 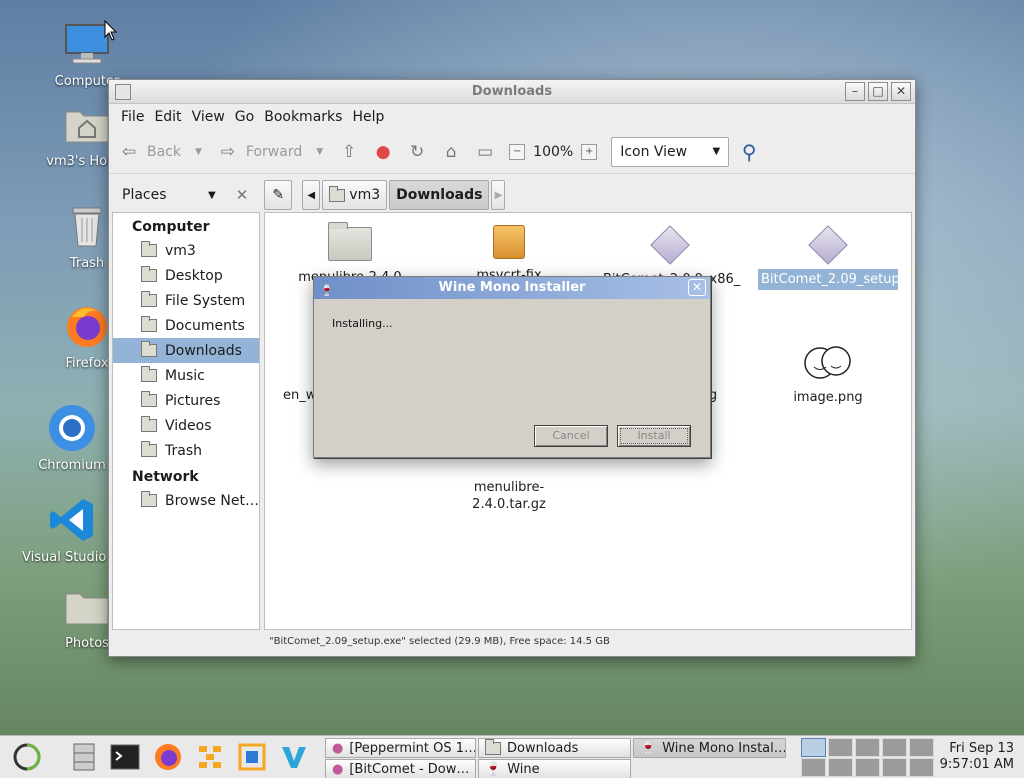 What do you see at coordinates (186, 250) in the screenshot?
I see `sidebar-item-vm3: vm3` at bounding box center [186, 250].